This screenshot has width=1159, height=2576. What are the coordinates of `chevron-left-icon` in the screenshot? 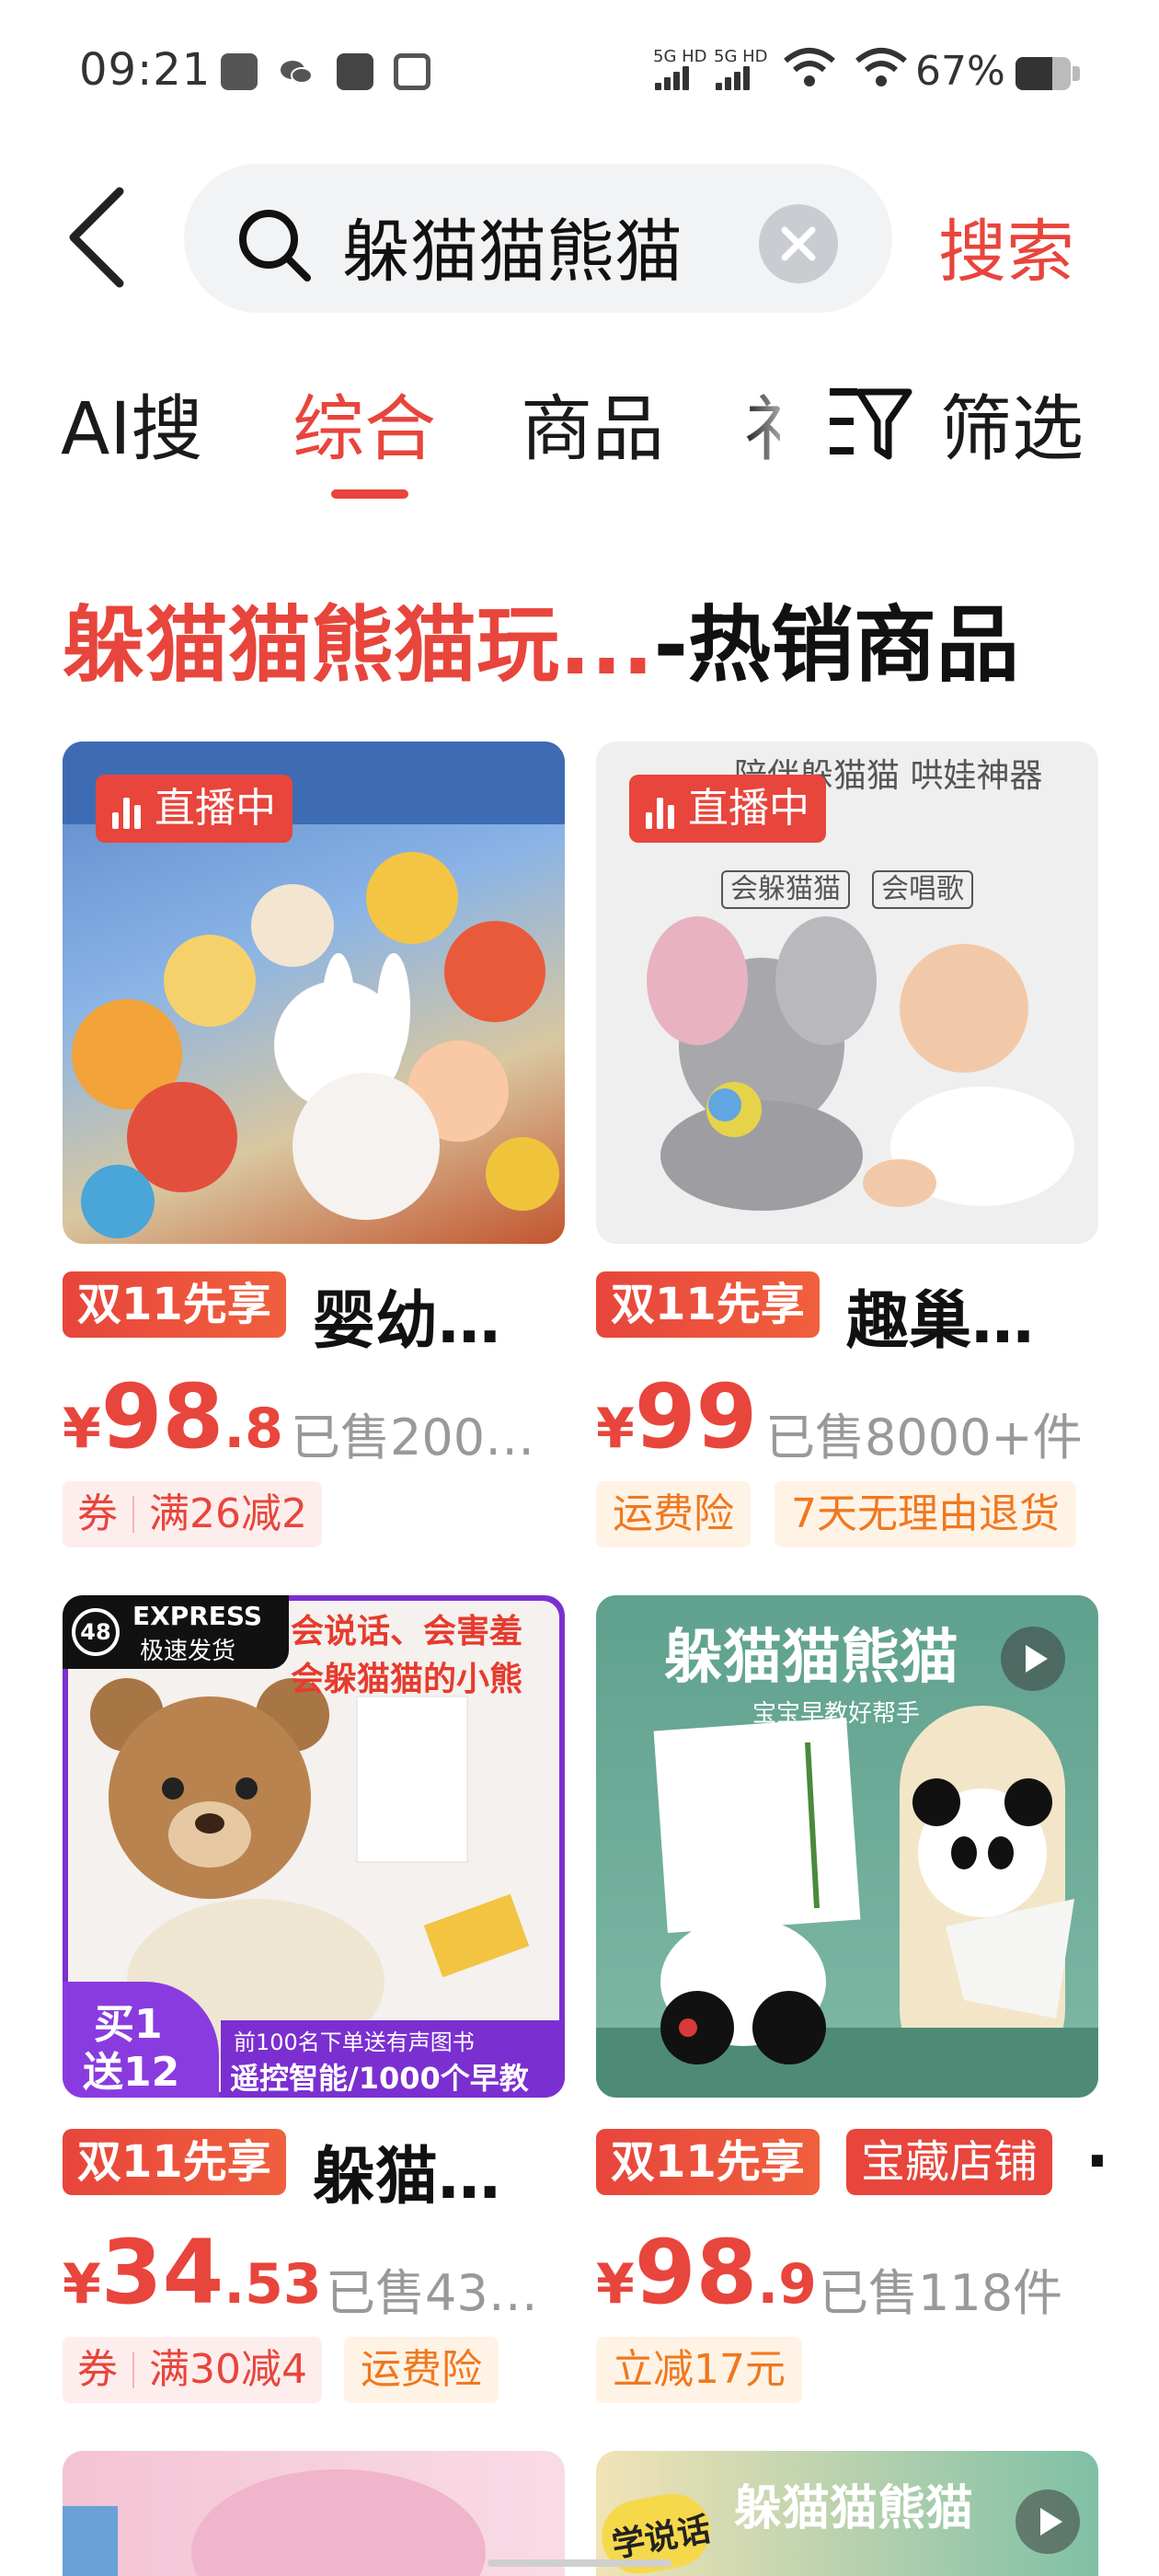 It's located at (96, 237).